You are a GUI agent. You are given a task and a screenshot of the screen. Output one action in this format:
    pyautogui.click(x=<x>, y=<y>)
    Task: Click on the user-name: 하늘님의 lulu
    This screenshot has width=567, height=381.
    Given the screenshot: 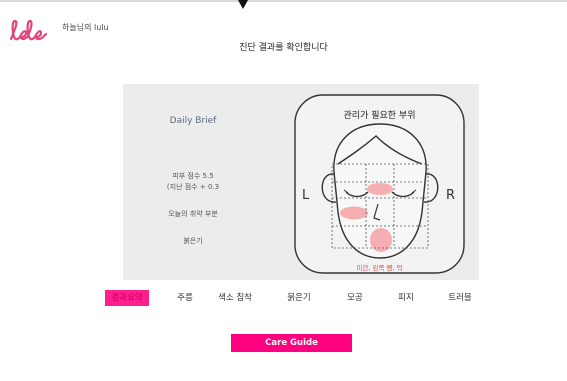 What is the action you would take?
    pyautogui.click(x=85, y=27)
    